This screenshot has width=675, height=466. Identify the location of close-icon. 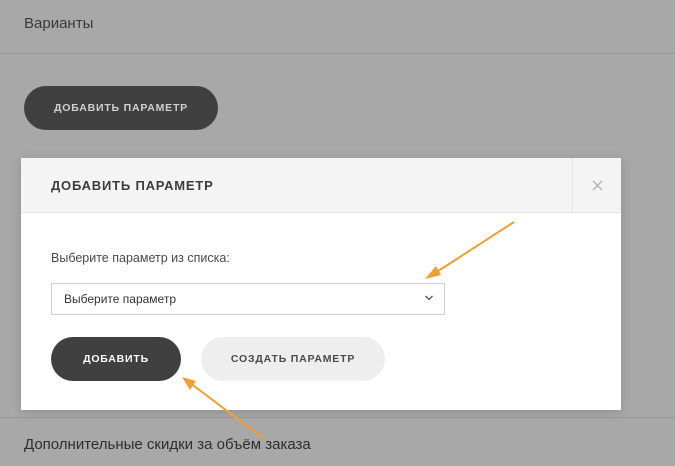
(597, 185).